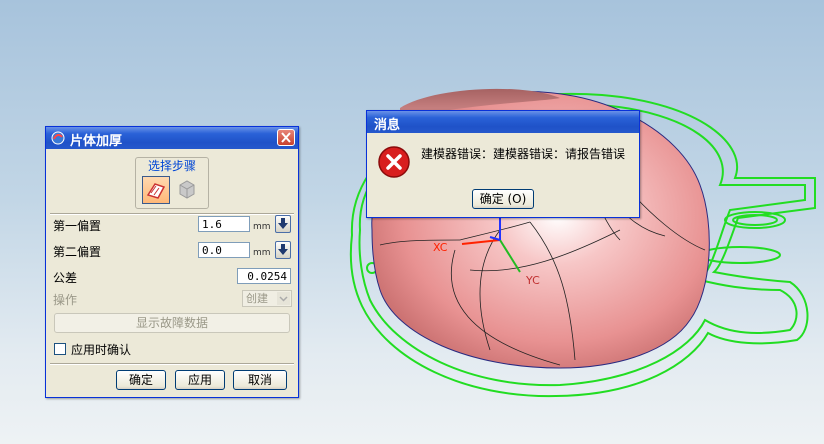  Describe the element at coordinates (387, 125) in the screenshot. I see `message-dialog-title: 消息` at that location.